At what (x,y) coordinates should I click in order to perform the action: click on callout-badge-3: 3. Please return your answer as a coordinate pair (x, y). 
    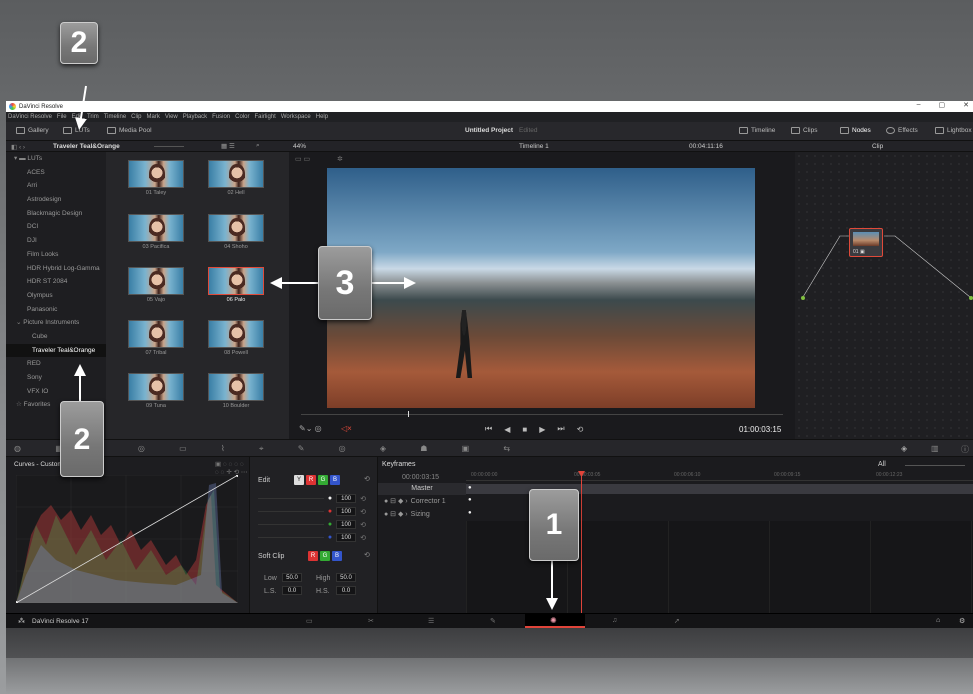
    Looking at the image, I should click on (345, 283).